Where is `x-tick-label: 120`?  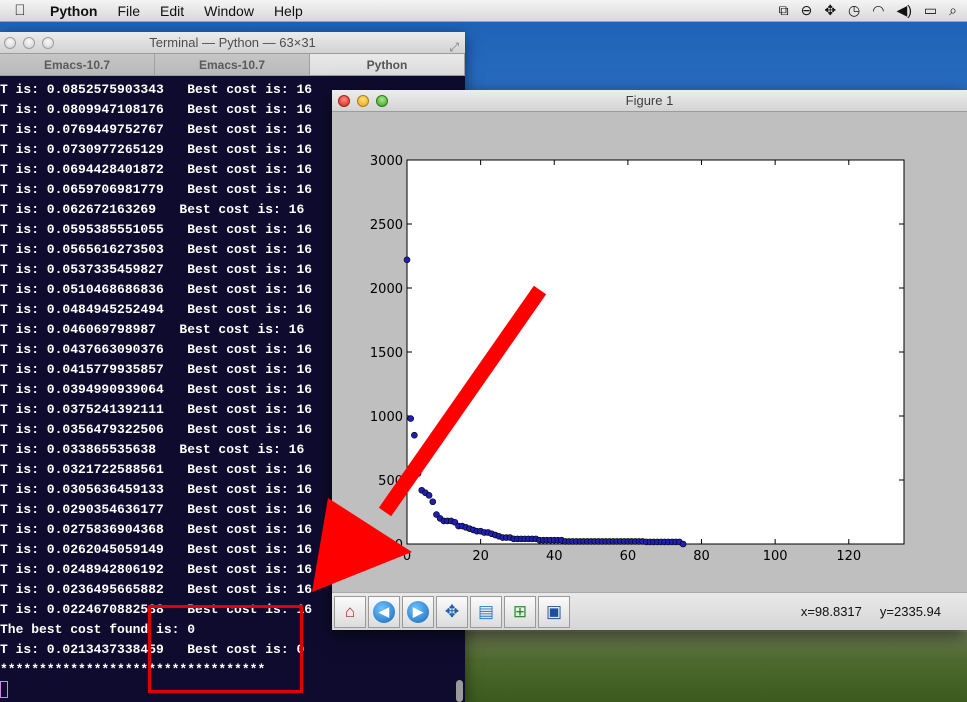
x-tick-label: 120 is located at coordinates (848, 556).